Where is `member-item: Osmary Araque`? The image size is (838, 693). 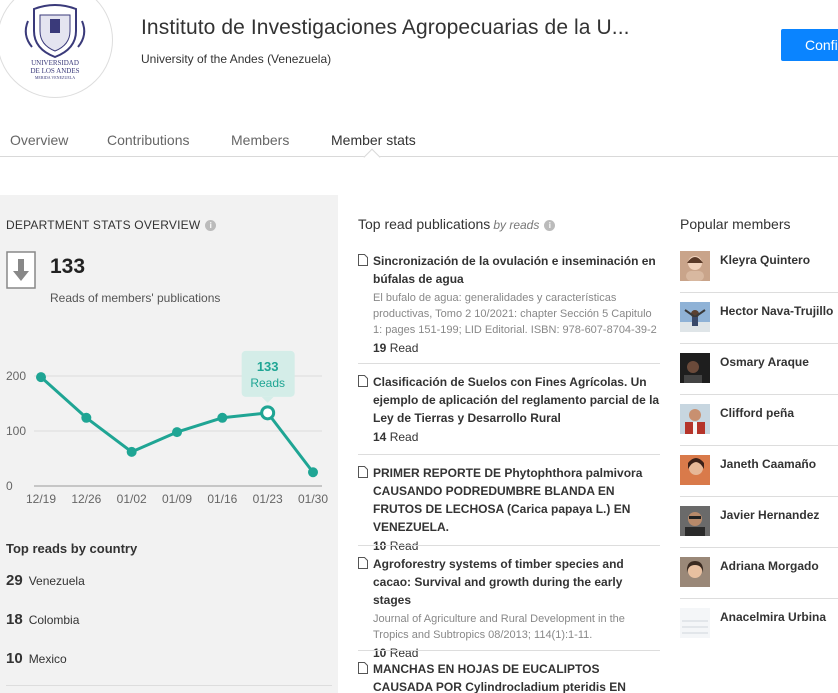
member-item: Osmary Araque is located at coordinates (759, 378).